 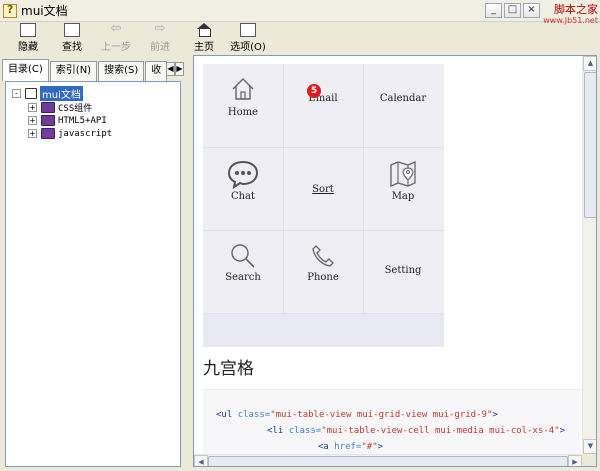 What do you see at coordinates (72, 37) in the screenshot?
I see `find-button: 查找` at bounding box center [72, 37].